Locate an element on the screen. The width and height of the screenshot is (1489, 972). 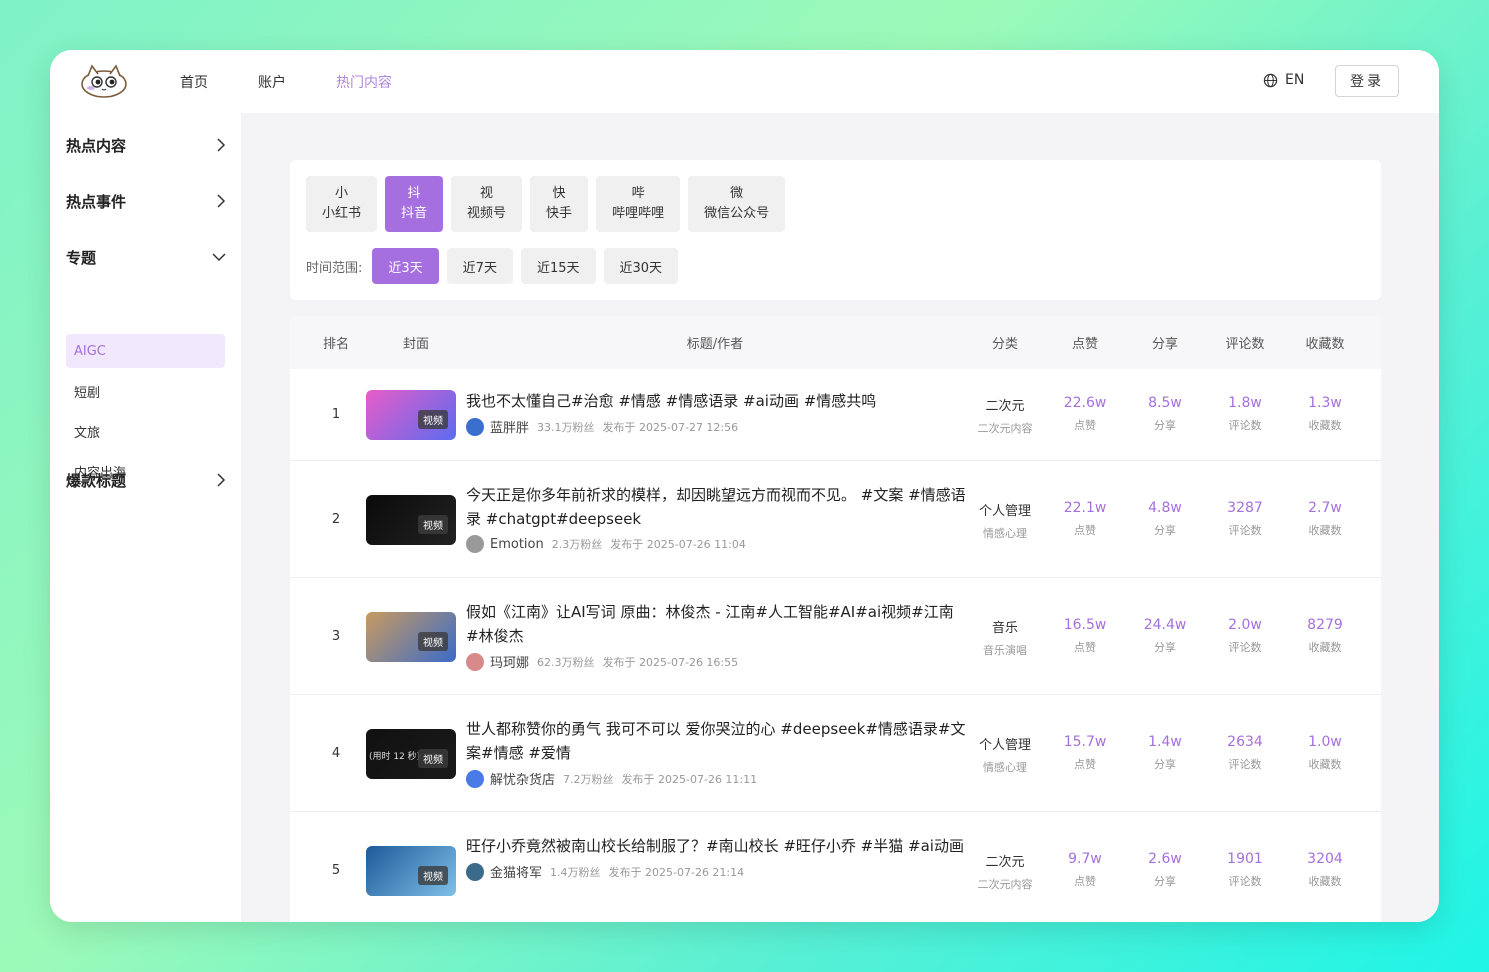
comments-value: 3287 is located at coordinates (1245, 507).